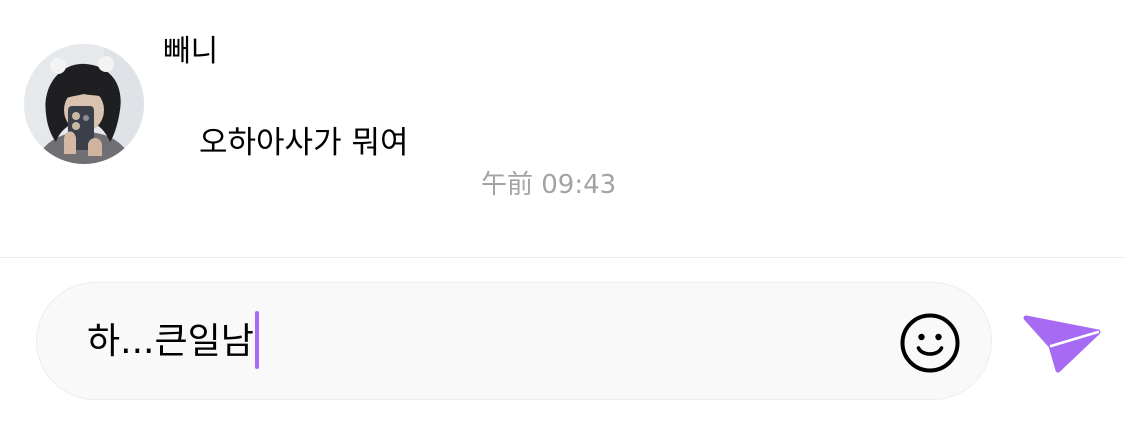  What do you see at coordinates (170, 341) in the screenshot?
I see `message-input-value: 하...큰일남` at bounding box center [170, 341].